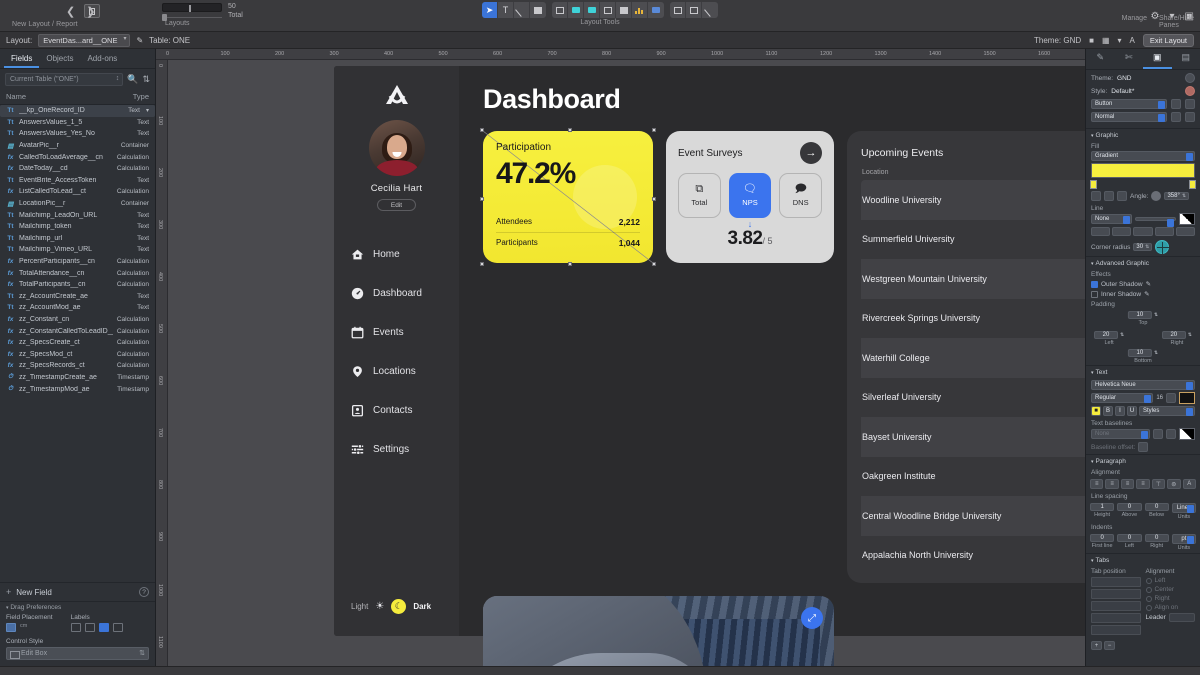 Image resolution: width=1200 pixels, height=675 pixels. I want to click on line-units-dropdown: Lines, so click(1183, 508).